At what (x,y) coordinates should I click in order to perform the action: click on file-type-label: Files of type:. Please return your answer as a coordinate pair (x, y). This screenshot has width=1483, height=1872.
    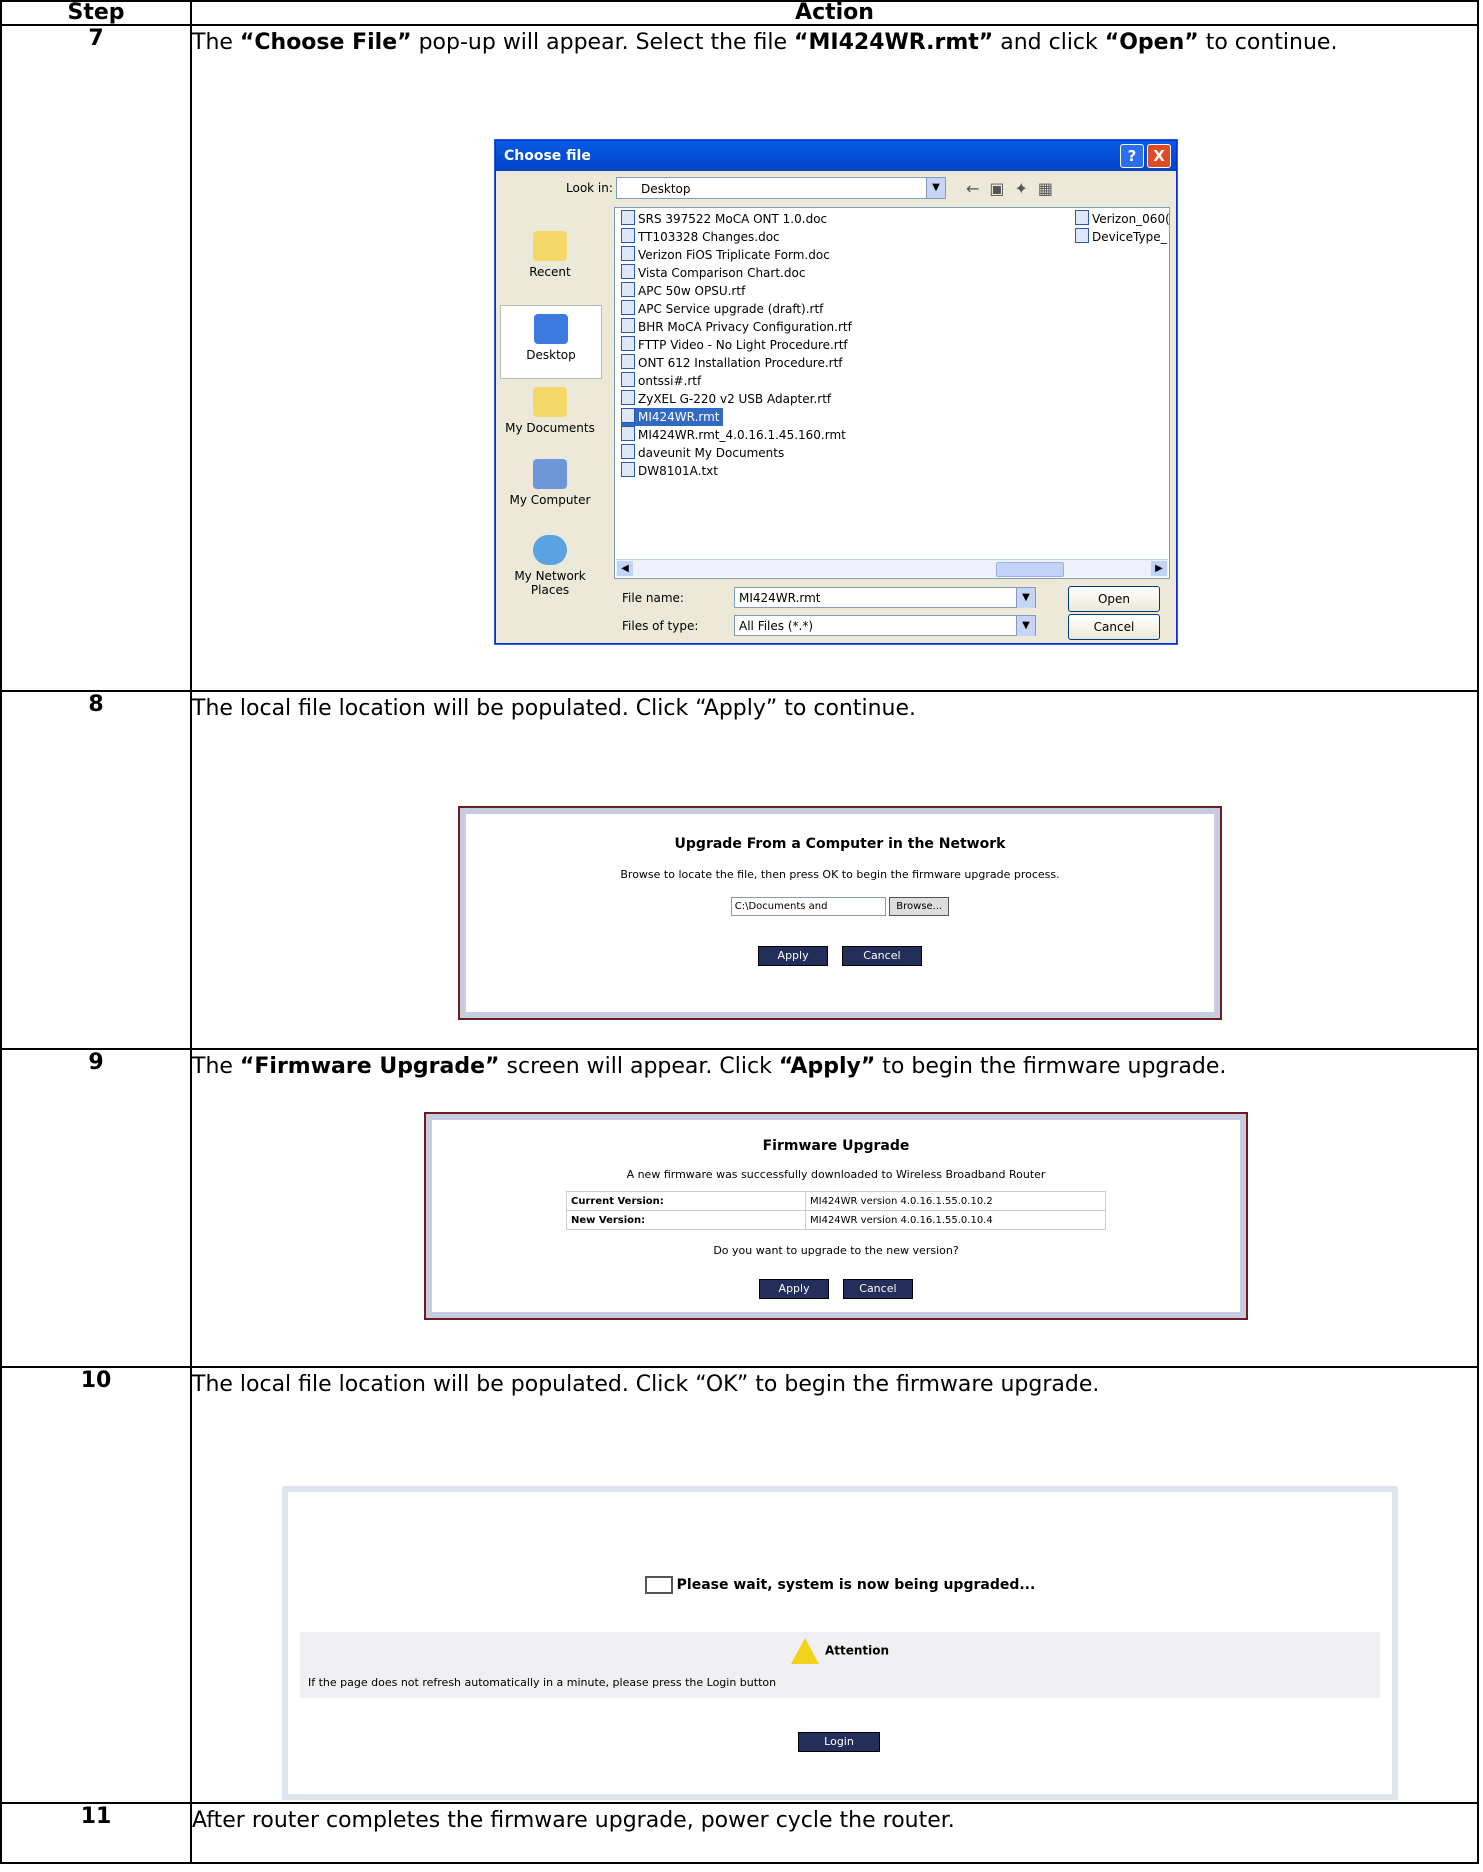
    Looking at the image, I should click on (660, 626).